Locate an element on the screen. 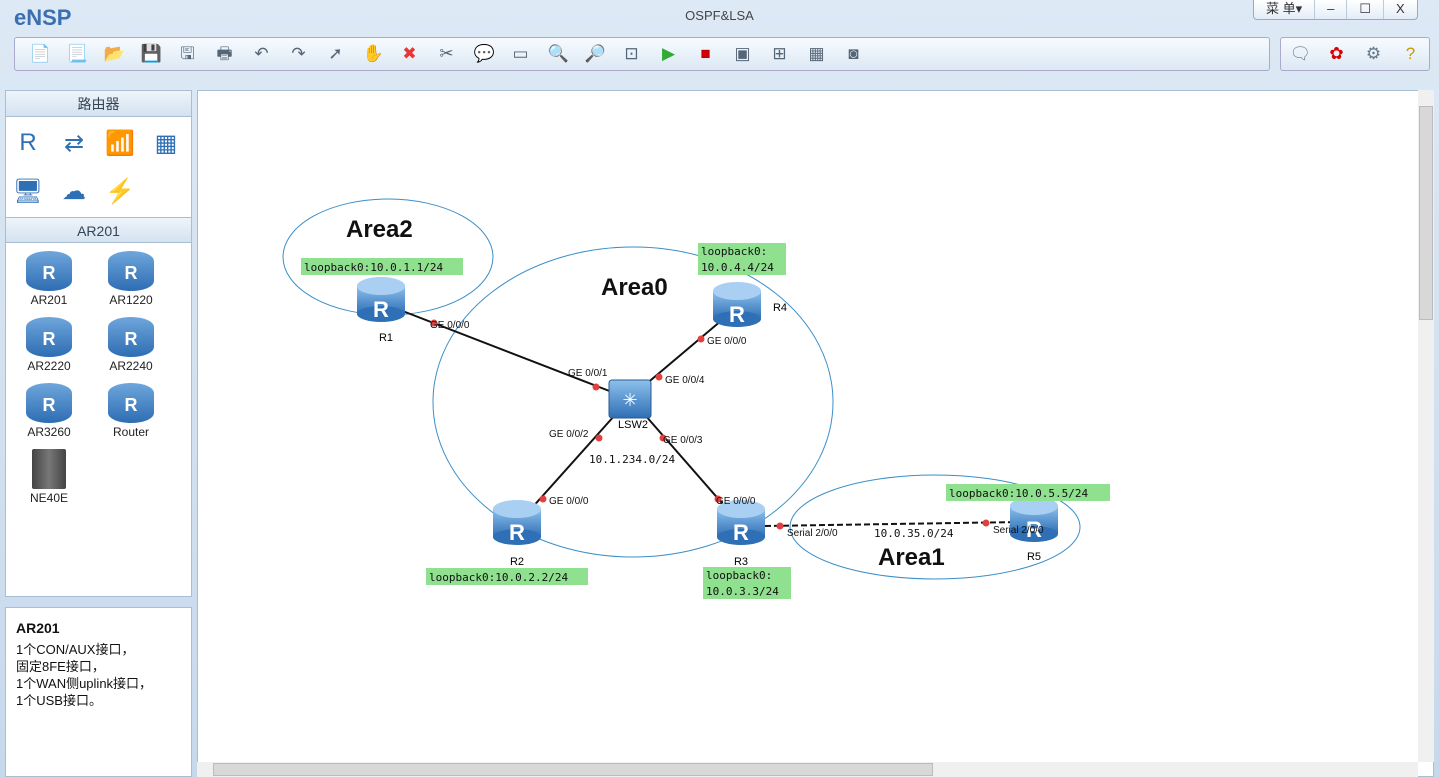  node-r4: R R4 is located at coordinates (750, 304).